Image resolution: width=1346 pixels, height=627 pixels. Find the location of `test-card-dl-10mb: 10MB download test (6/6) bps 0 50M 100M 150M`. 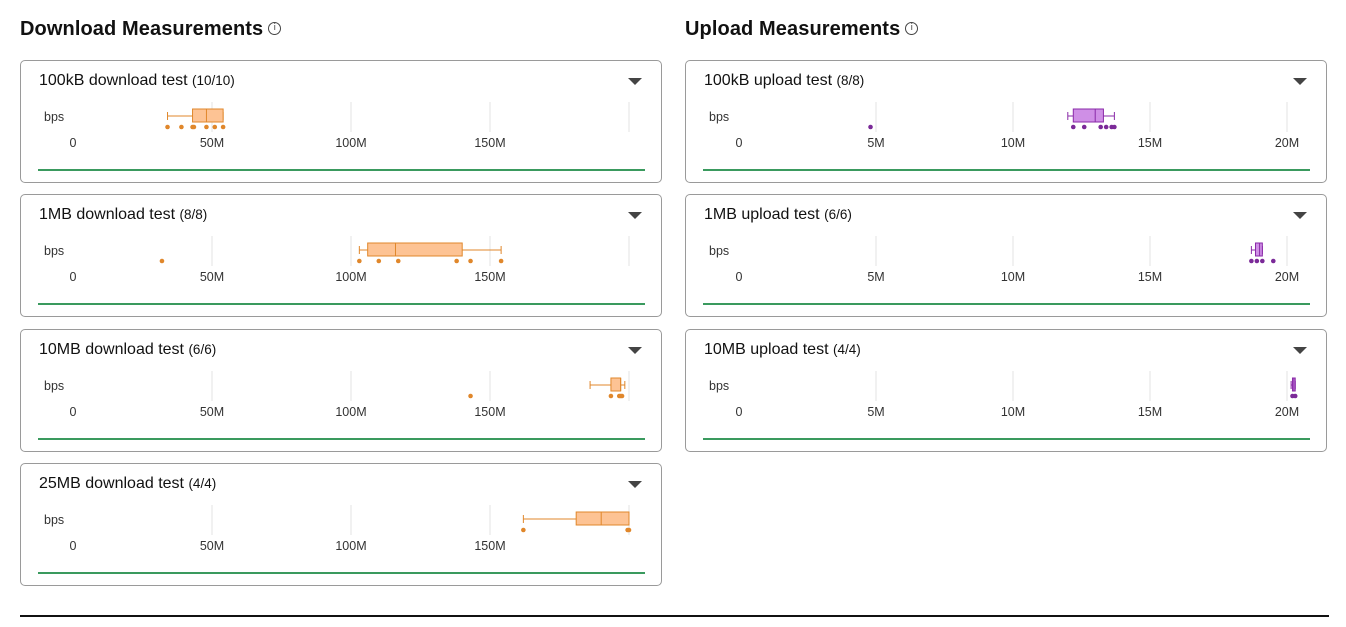

test-card-dl-10mb: 10MB download test (6/6) bps 0 50M 100M 150M is located at coordinates (341, 390).